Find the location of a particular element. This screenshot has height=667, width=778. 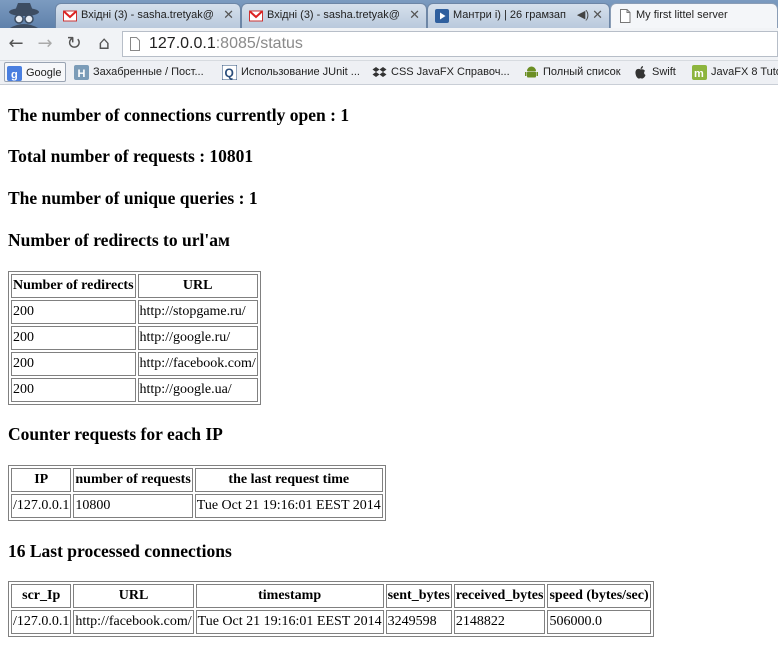

table-row: 200 http://google.ua/ is located at coordinates (134, 390).